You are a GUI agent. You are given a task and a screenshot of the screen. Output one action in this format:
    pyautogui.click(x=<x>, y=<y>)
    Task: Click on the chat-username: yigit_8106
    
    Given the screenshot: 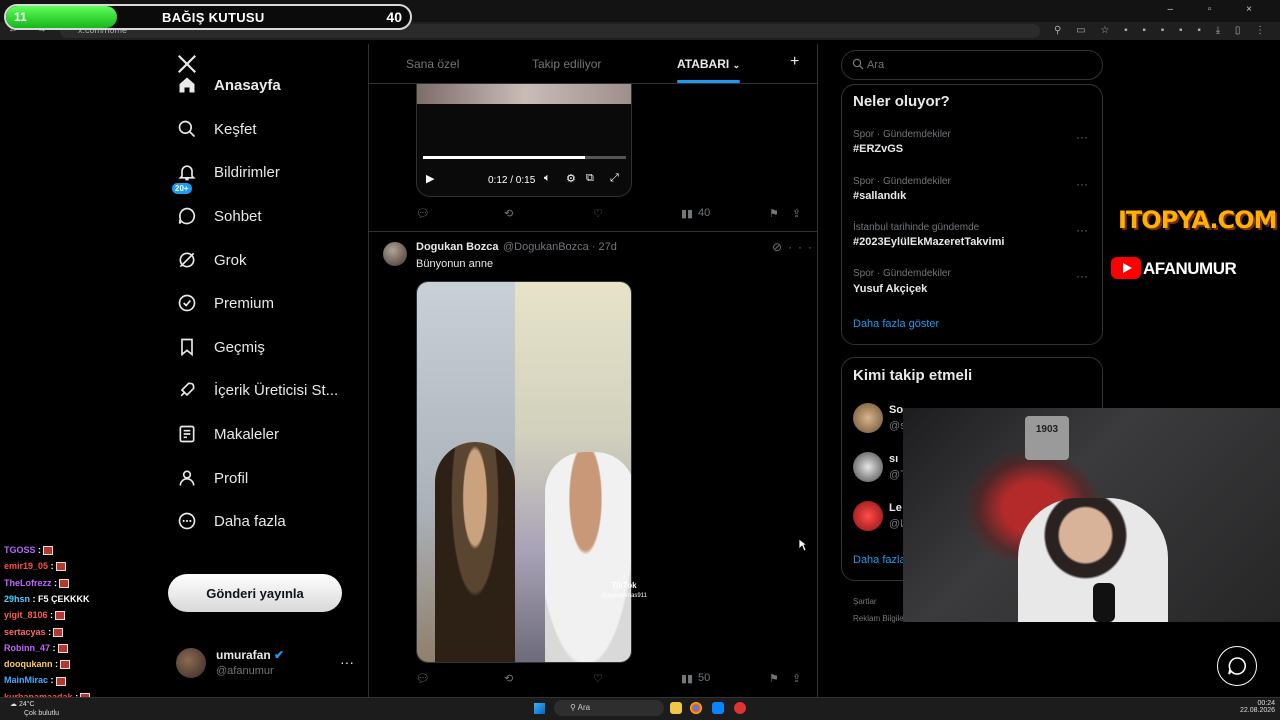 What is the action you would take?
    pyautogui.click(x=26, y=615)
    